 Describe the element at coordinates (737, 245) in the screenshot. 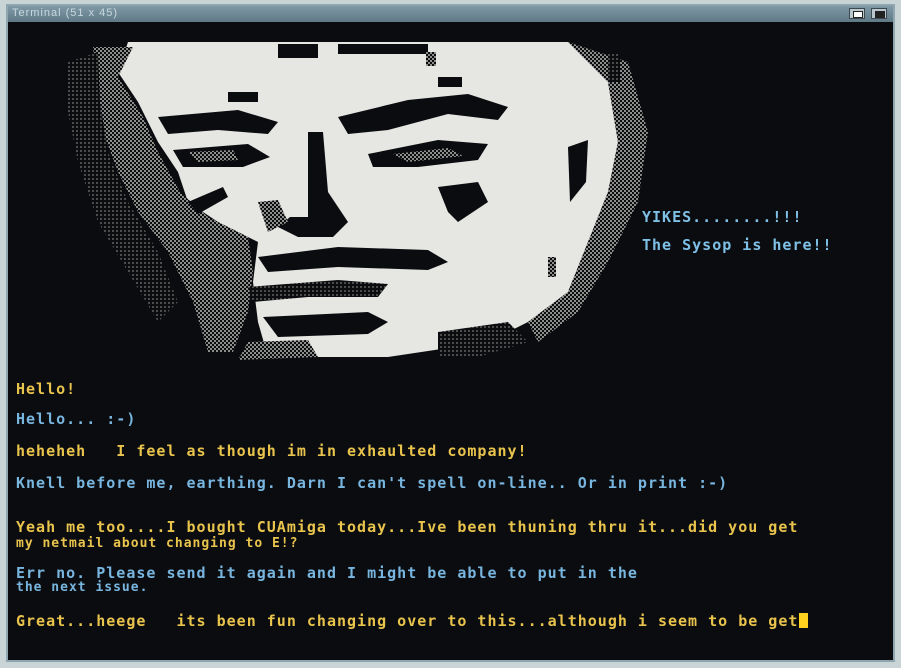

I see `sysop-alert-line-2: The Sysop is here!!` at that location.